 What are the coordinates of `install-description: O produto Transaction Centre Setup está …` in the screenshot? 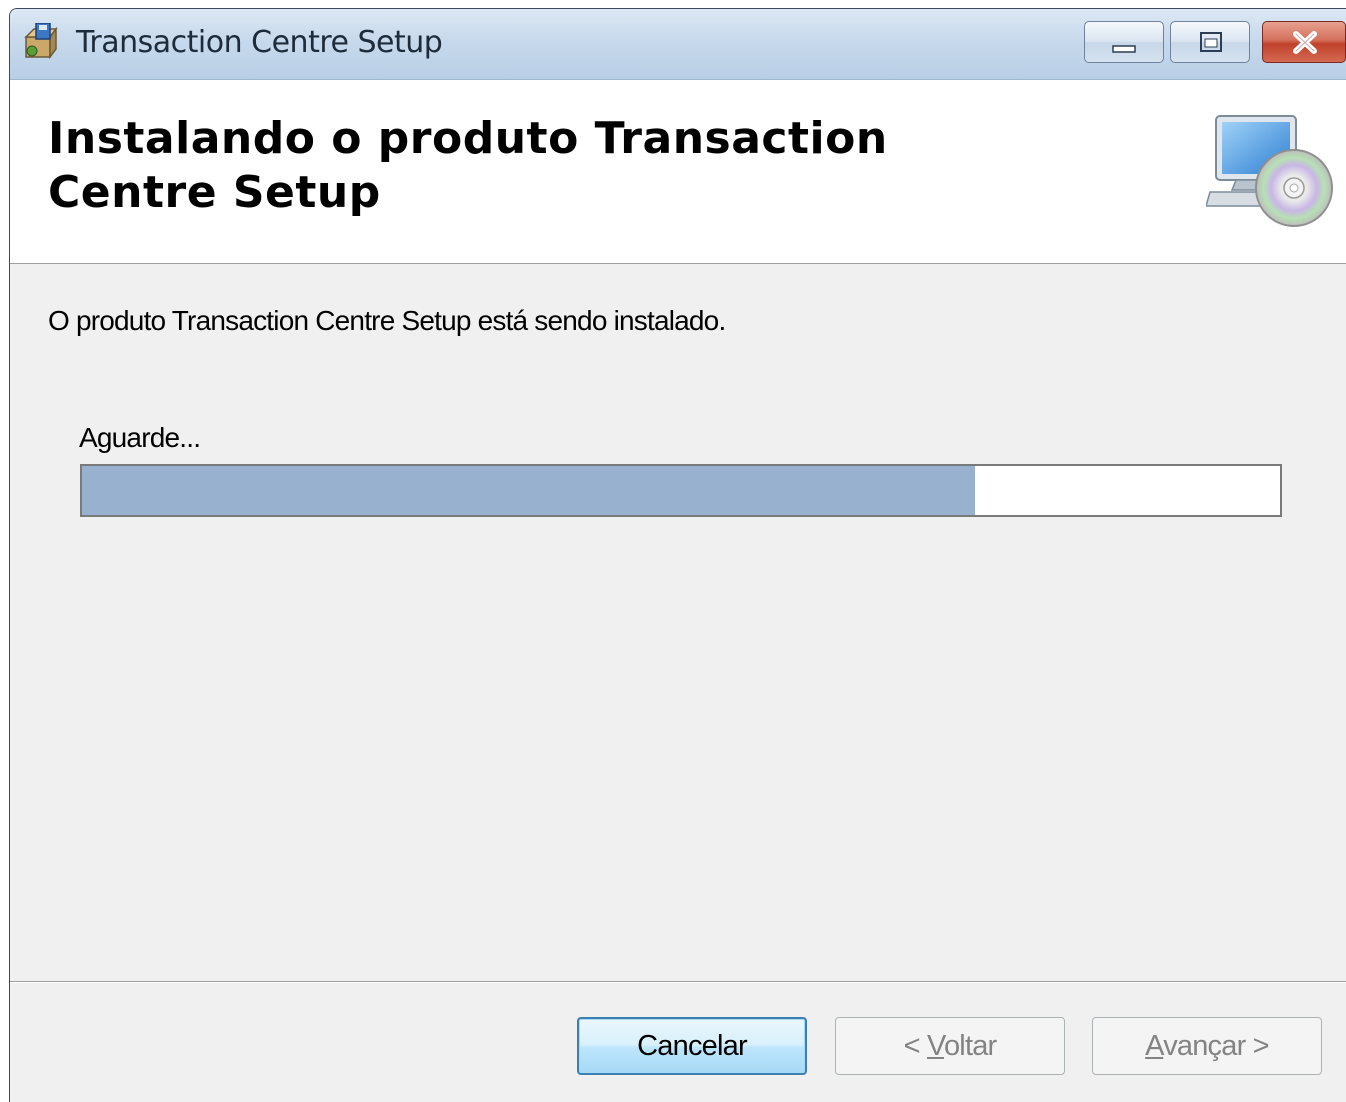 It's located at (387, 320).